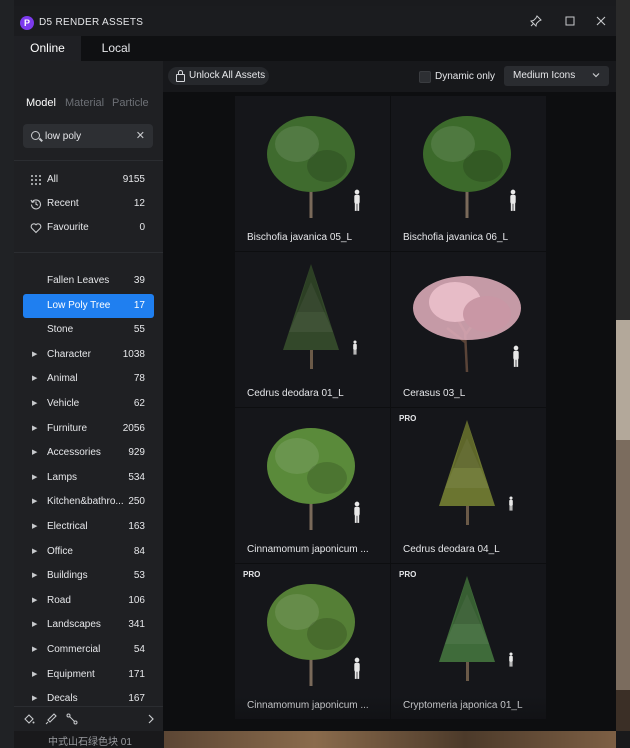 The image size is (630, 748). I want to click on unlock-all-button: Unlock All Assets, so click(218, 76).